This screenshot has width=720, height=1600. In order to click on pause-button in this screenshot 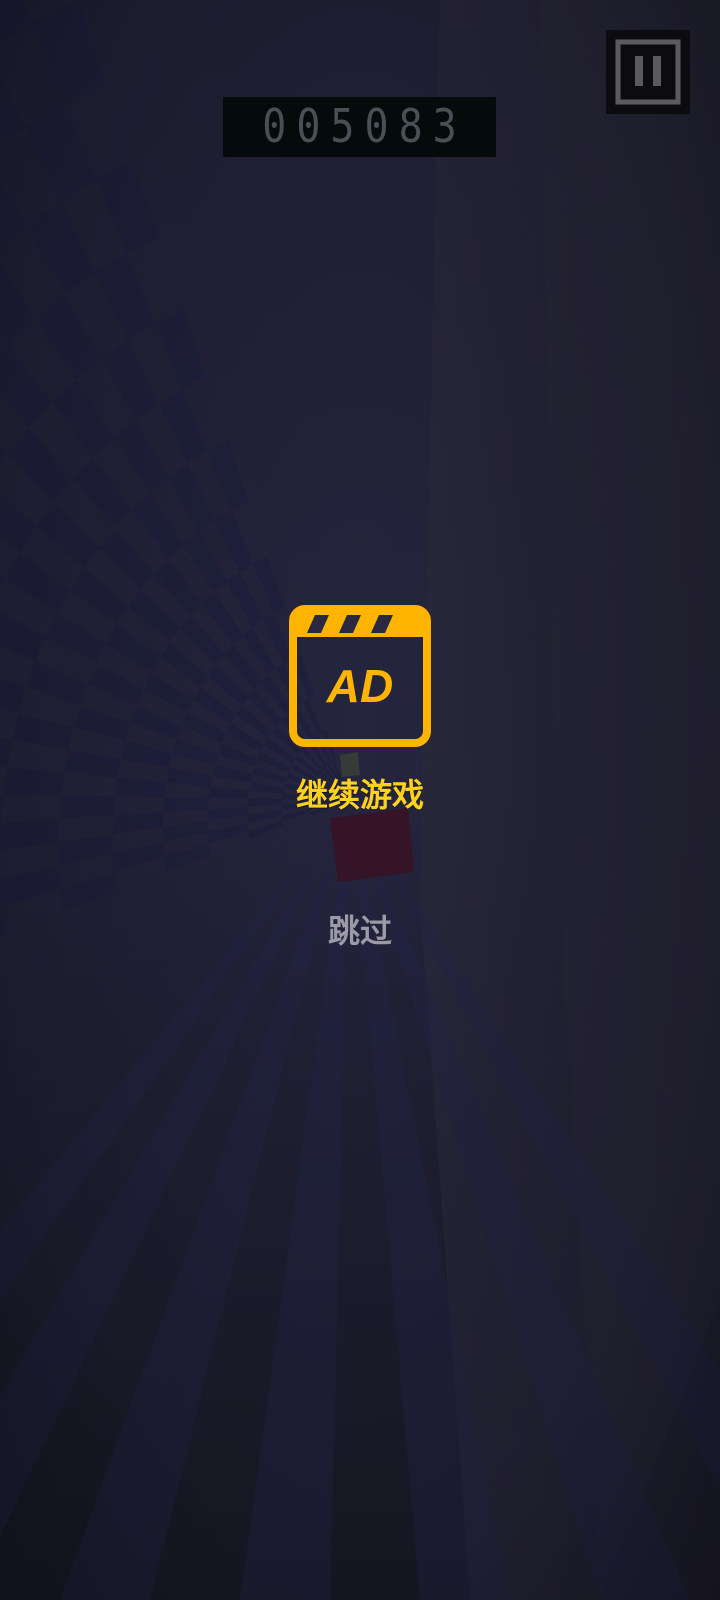, I will do `click(648, 72)`.